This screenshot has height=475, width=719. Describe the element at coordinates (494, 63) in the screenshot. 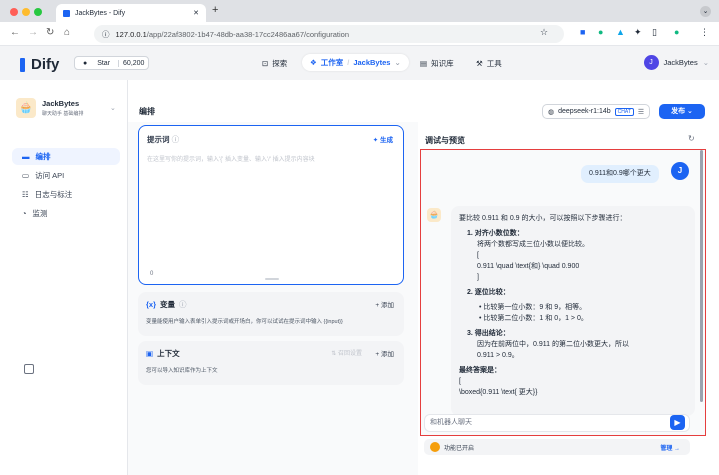

I see `nav-tools-label: 工具` at that location.